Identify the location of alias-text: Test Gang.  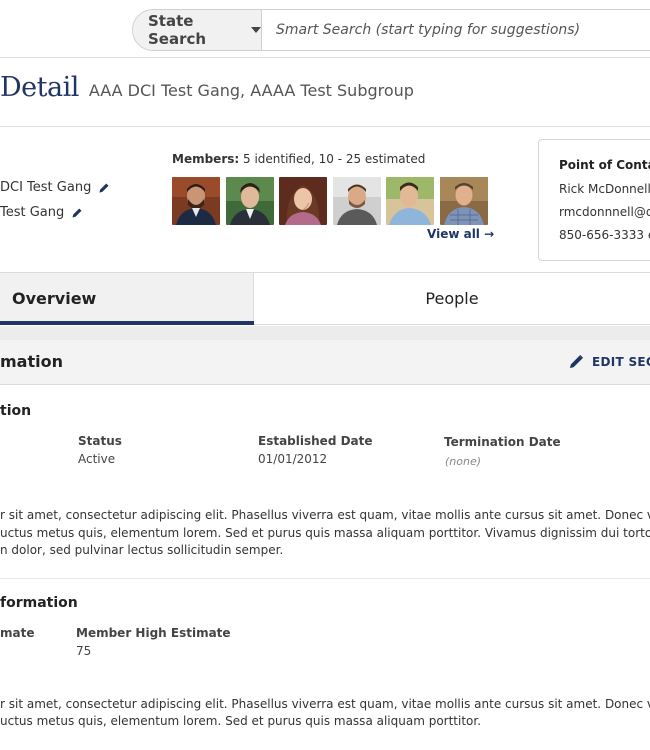
(32, 212).